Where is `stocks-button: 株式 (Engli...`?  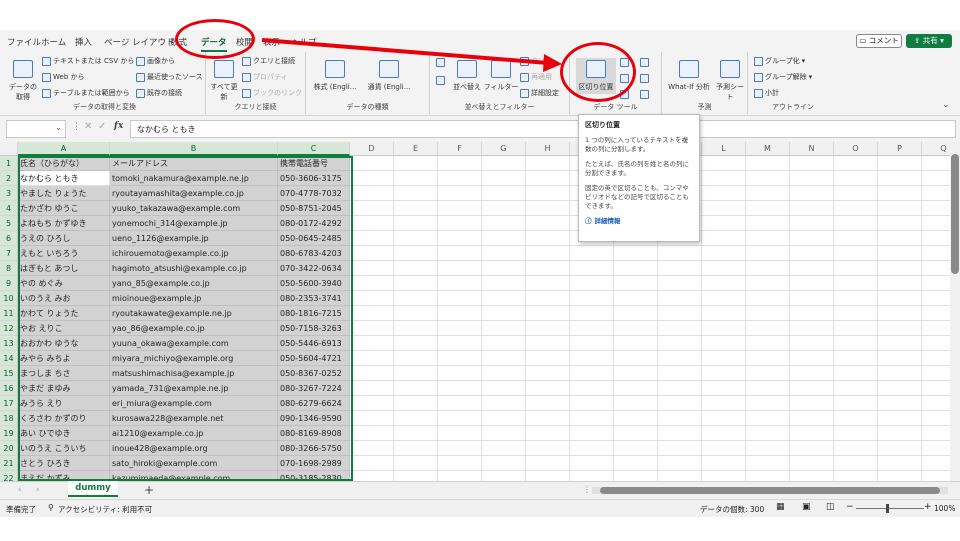 stocks-button: 株式 (Engli... is located at coordinates (335, 76).